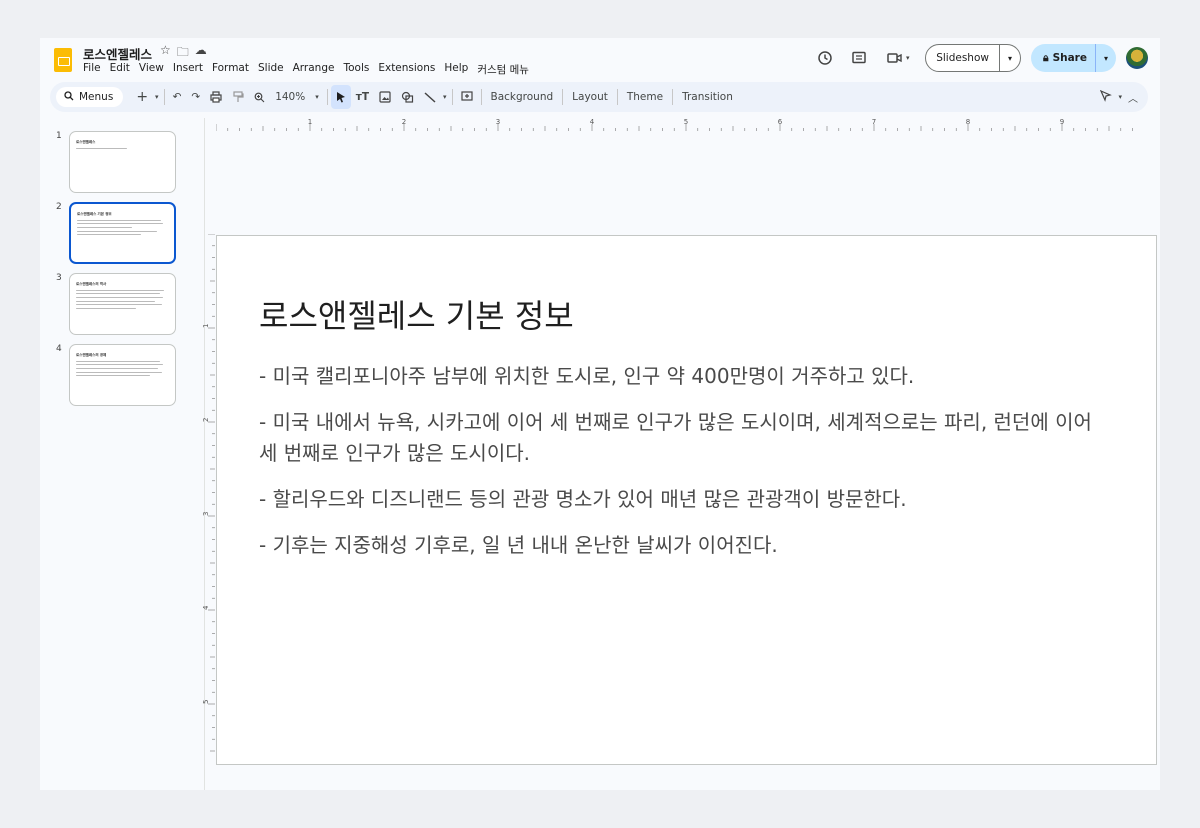 This screenshot has width=1200, height=828. Describe the element at coordinates (209, 499) in the screenshot. I see `vertical-ruler: 1 2 3 4 5` at that location.